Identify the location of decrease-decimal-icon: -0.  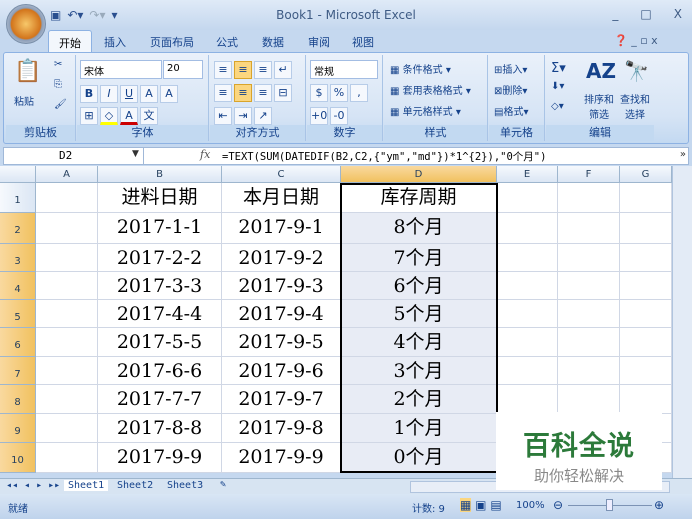
(339, 116).